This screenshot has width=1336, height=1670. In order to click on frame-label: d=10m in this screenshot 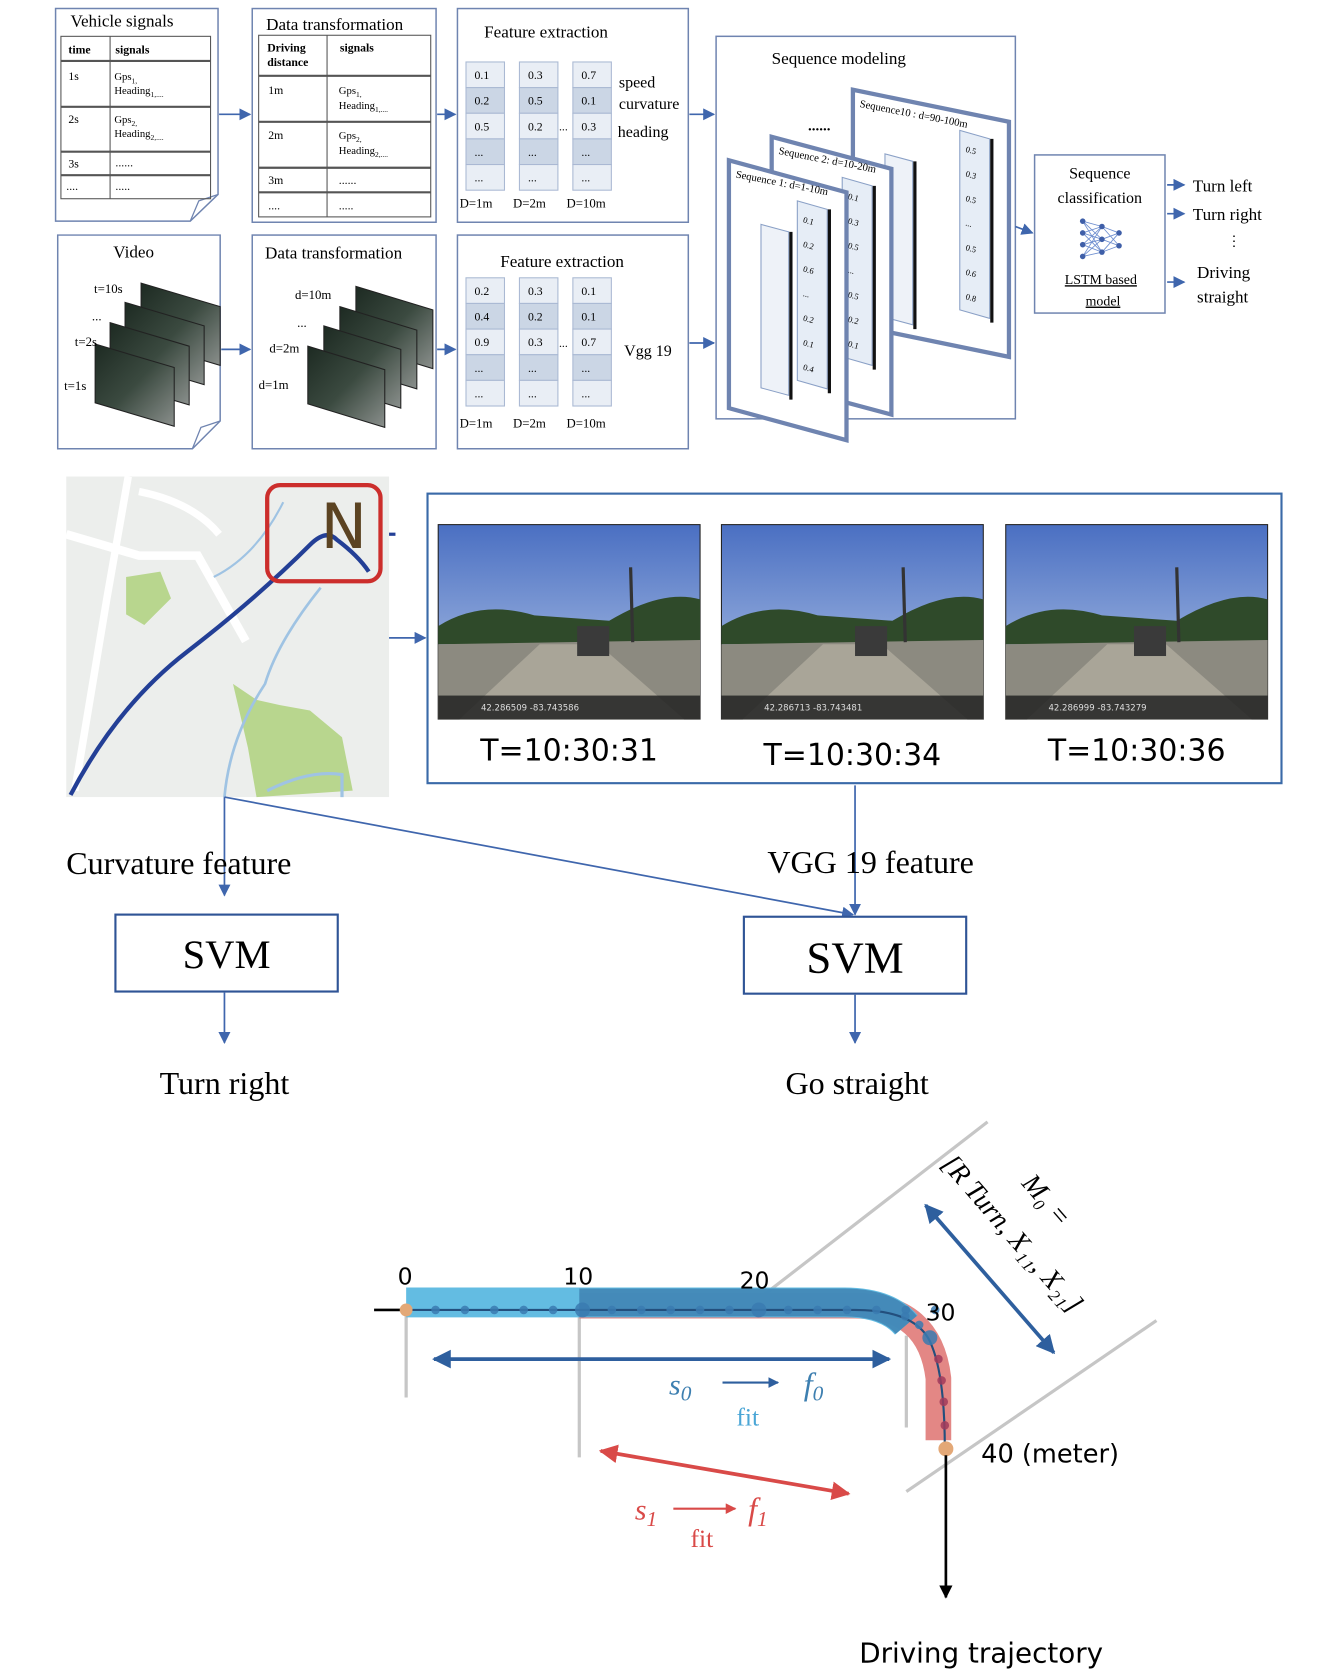, I will do `click(313, 295)`.